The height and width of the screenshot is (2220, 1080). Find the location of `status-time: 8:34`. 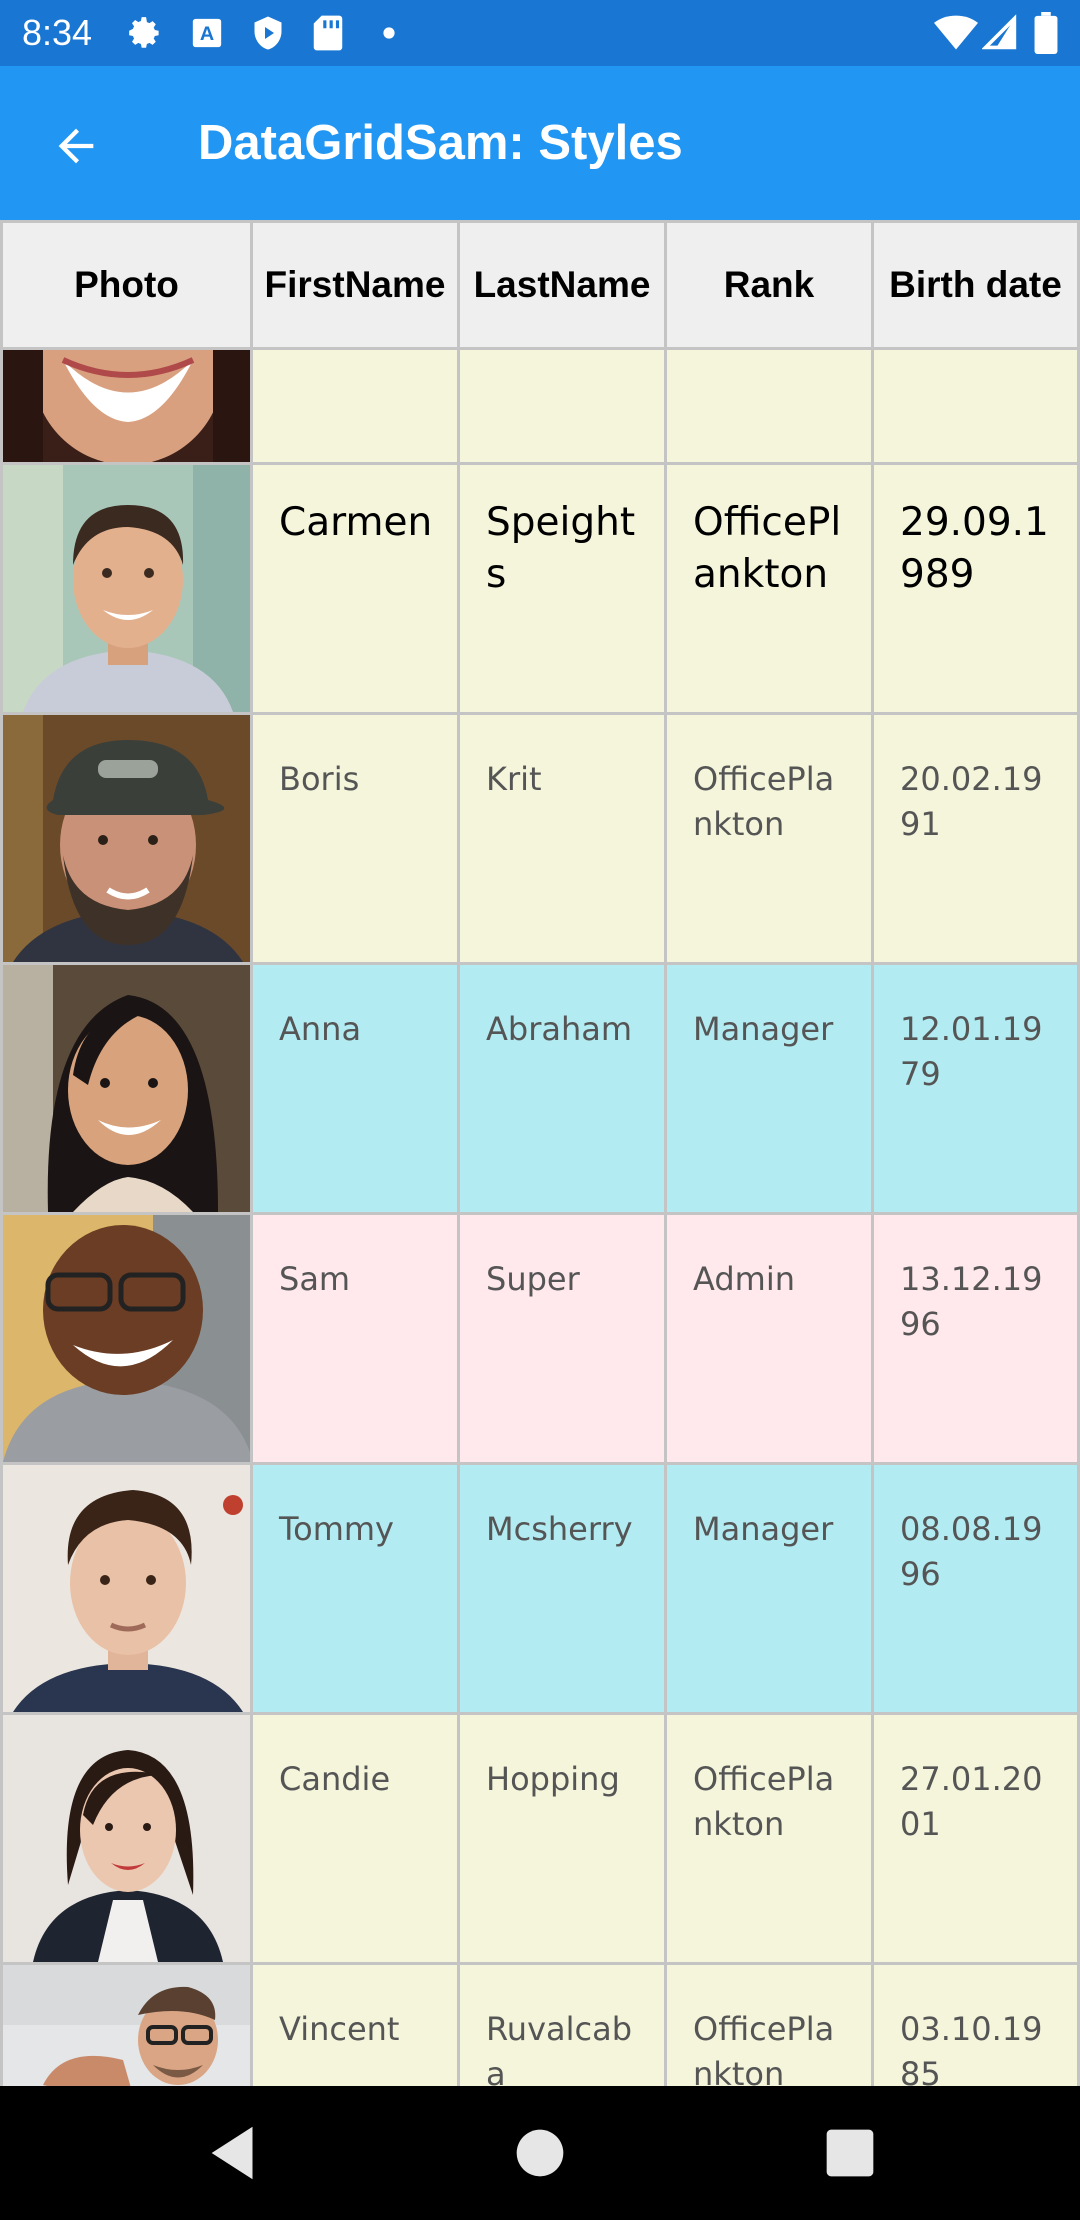

status-time: 8:34 is located at coordinates (57, 32).